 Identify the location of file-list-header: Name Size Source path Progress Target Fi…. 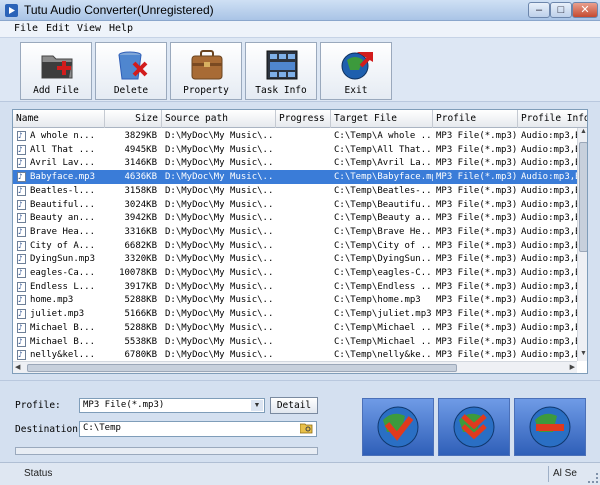
(300, 119).